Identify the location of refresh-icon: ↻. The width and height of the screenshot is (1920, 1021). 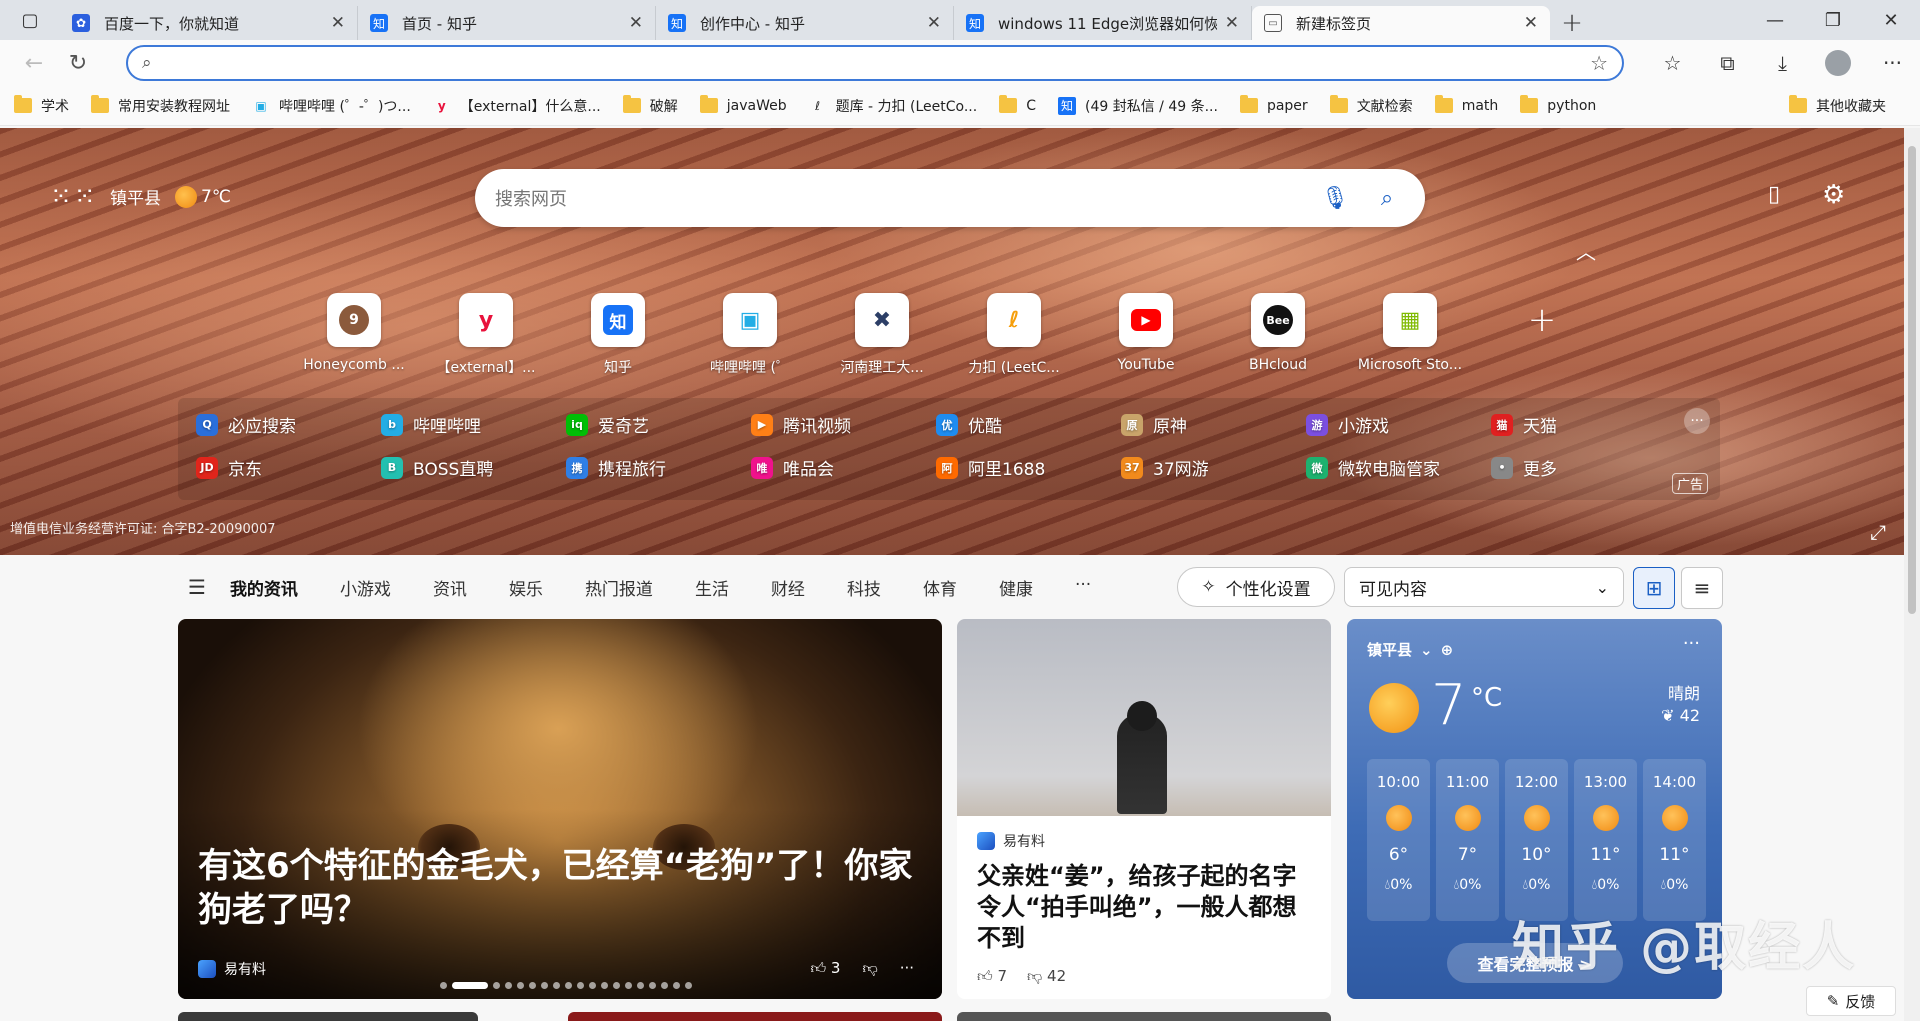
(78, 63).